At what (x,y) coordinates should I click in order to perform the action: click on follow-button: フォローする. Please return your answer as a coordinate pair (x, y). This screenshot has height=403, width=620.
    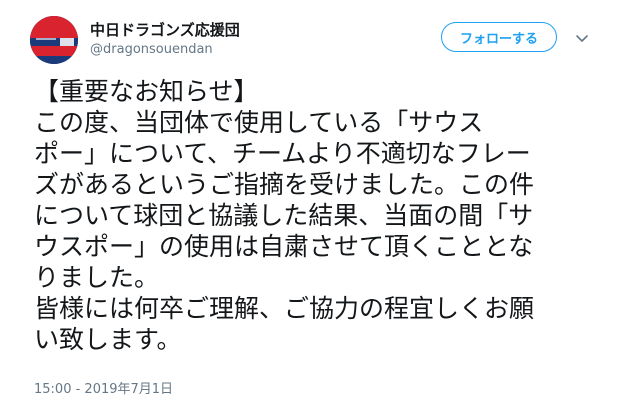
    Looking at the image, I should click on (499, 37).